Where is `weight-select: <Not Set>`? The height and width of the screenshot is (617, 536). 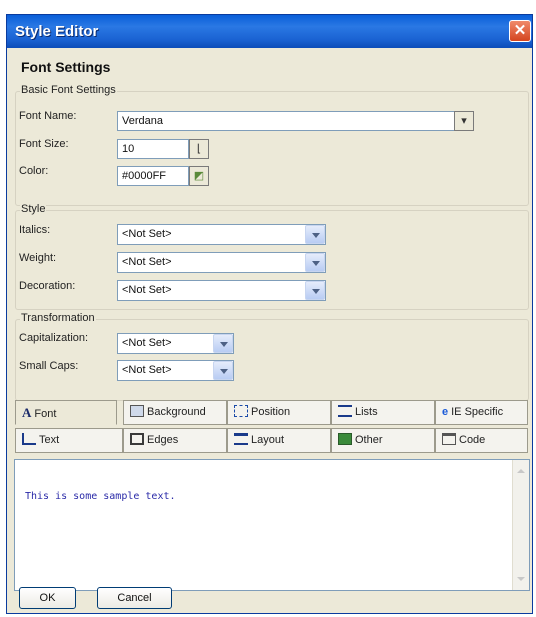 weight-select: <Not Set> is located at coordinates (221, 262).